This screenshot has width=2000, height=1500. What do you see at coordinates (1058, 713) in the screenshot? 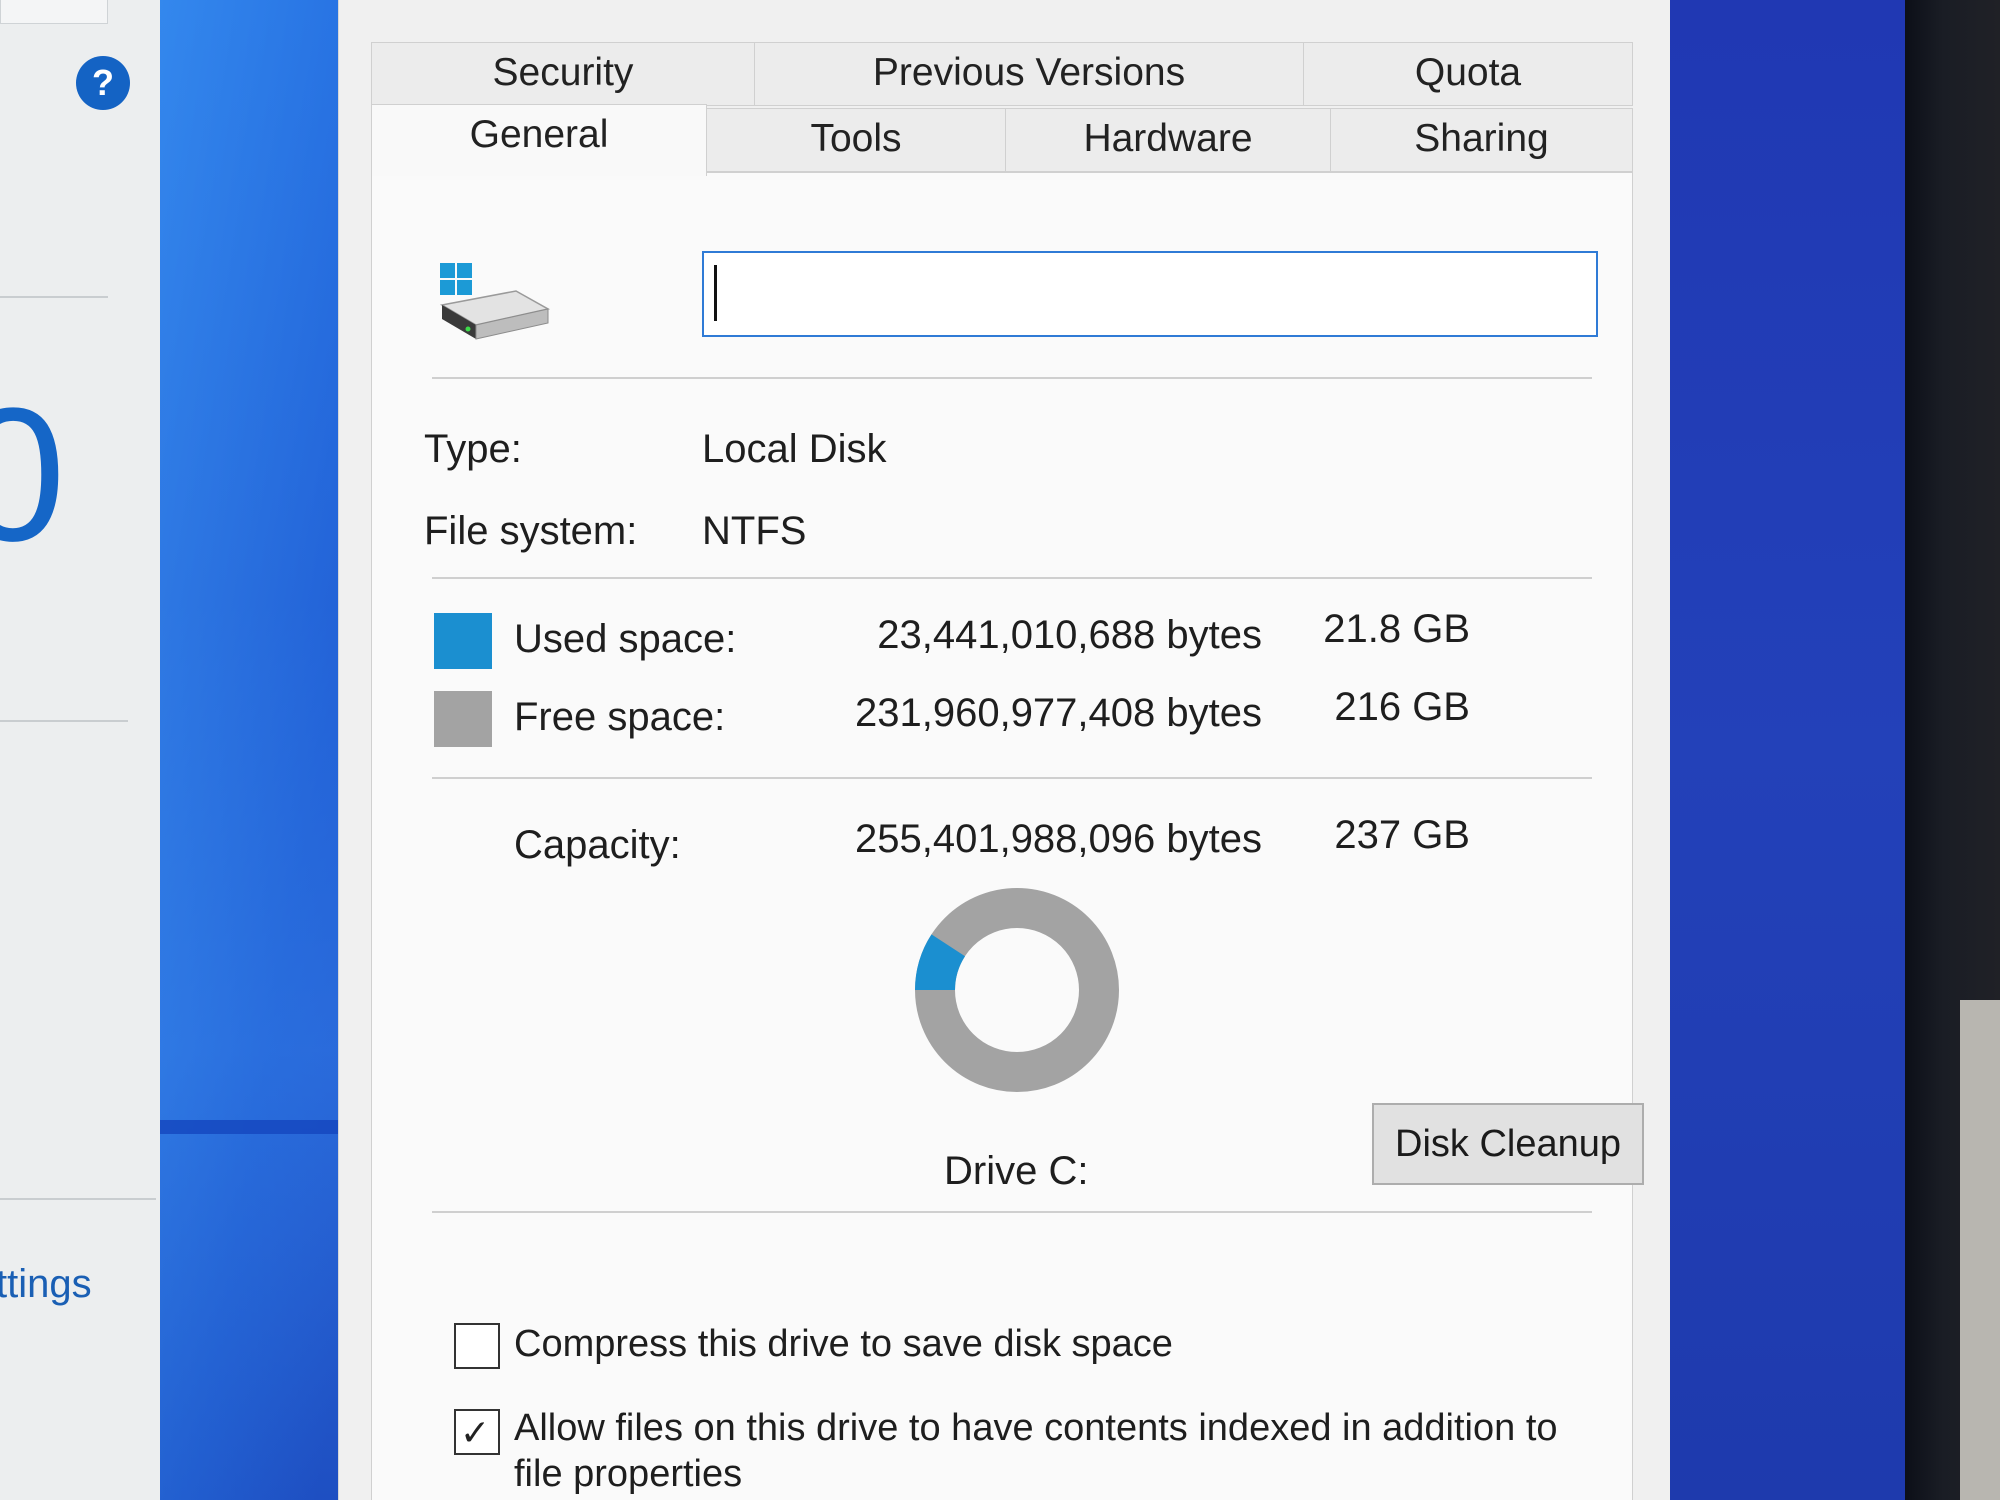
I see `free-space-bytes: 231,960,977,408 bytes` at bounding box center [1058, 713].